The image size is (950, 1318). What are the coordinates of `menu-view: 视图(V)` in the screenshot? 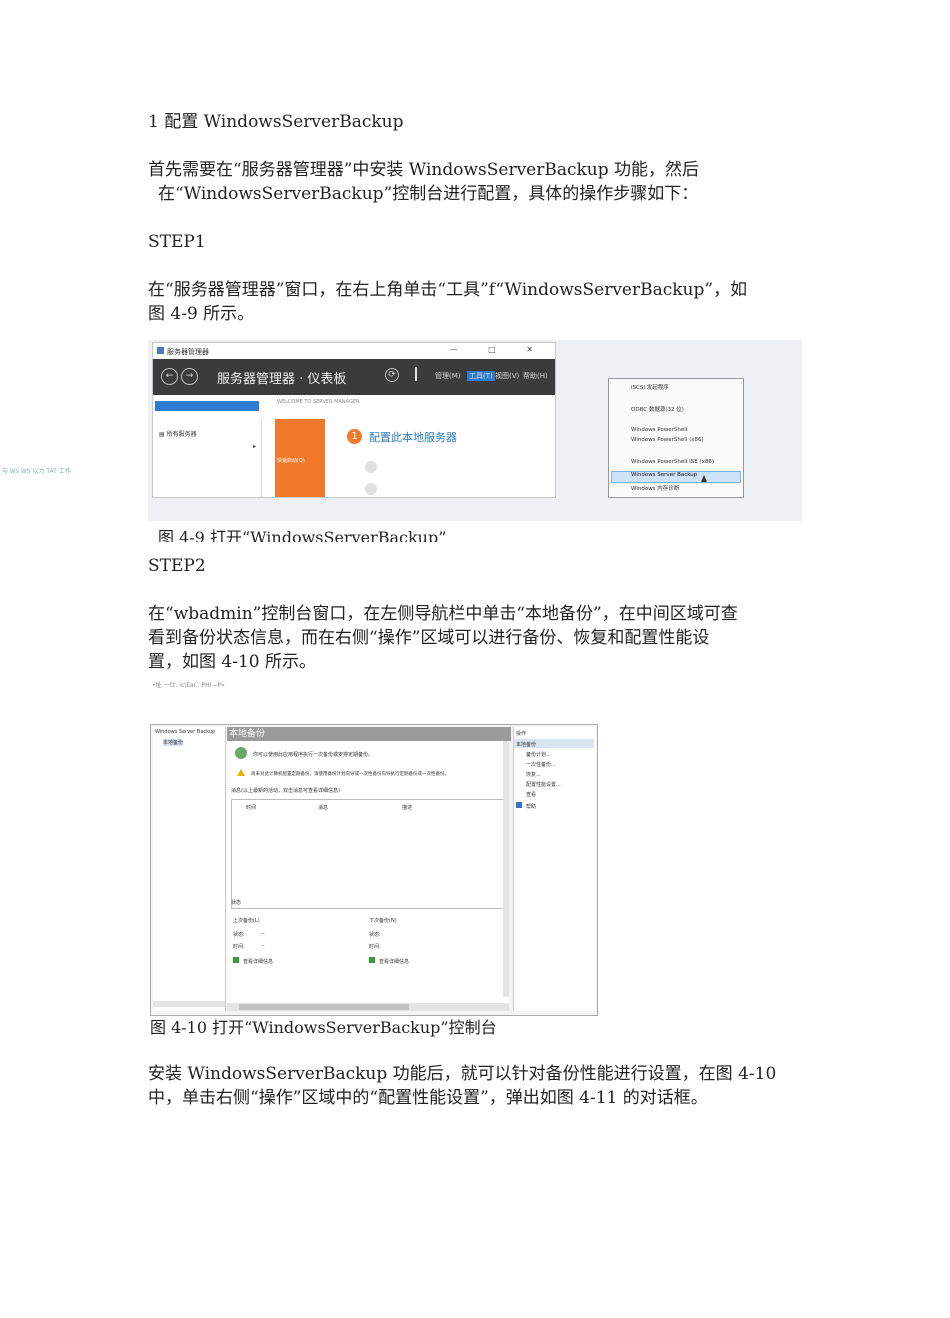 It's located at (507, 376).